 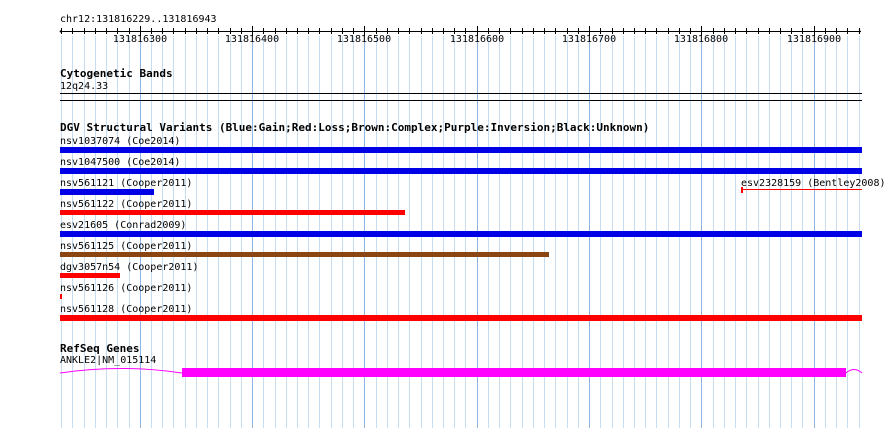 I want to click on dgv-variant-label: nsv561126 (Cooper2011), so click(x=126, y=289).